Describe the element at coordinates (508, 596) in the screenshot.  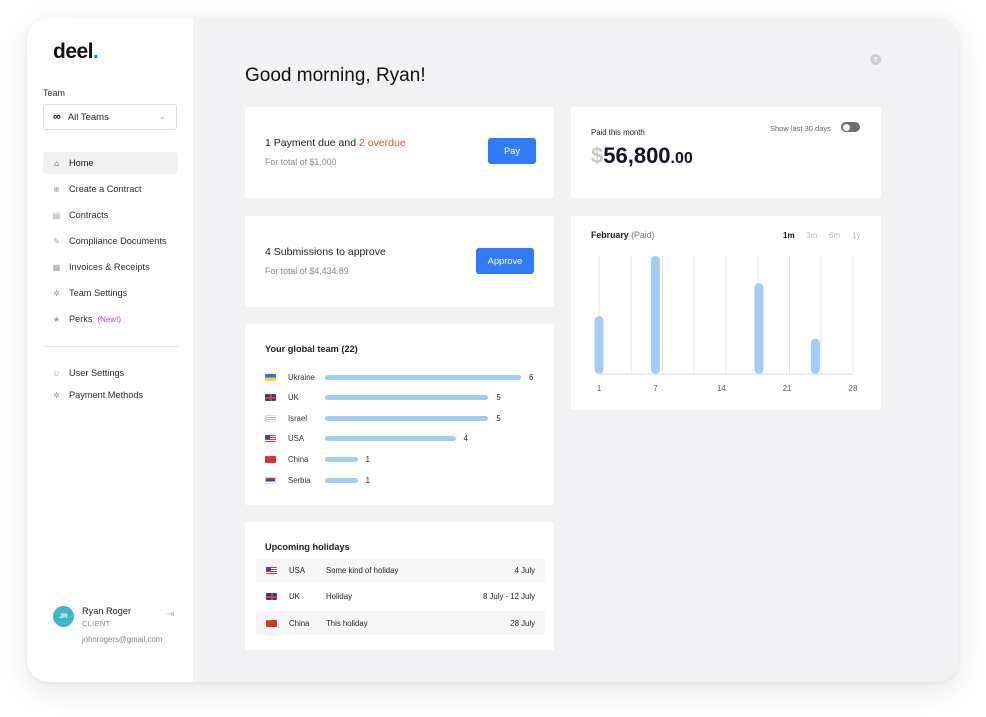
I see `holiday-date: 8 July - 12 July` at that location.